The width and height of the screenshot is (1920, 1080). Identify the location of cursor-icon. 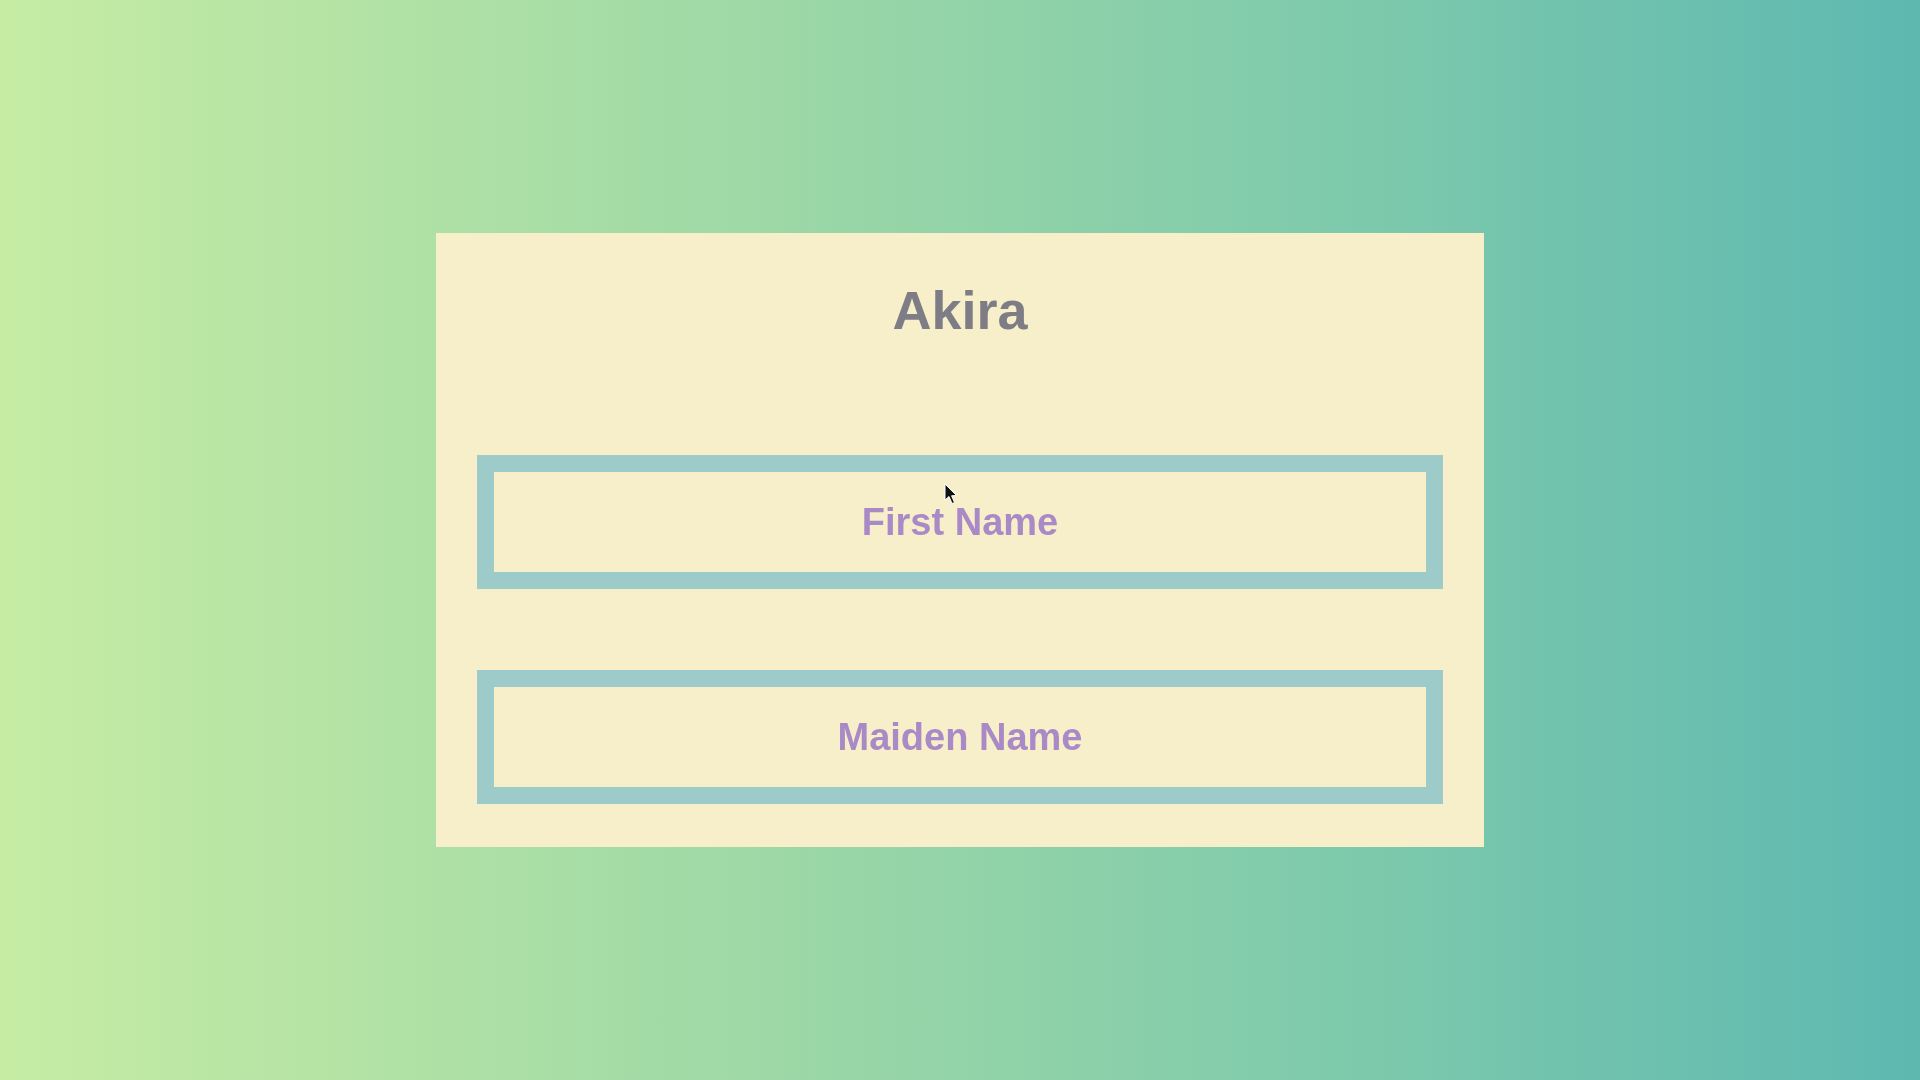
(951, 494).